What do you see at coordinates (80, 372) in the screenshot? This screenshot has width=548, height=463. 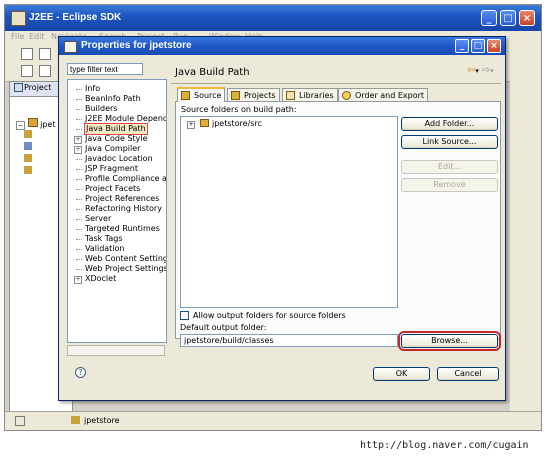 I see `help-icon: ?` at bounding box center [80, 372].